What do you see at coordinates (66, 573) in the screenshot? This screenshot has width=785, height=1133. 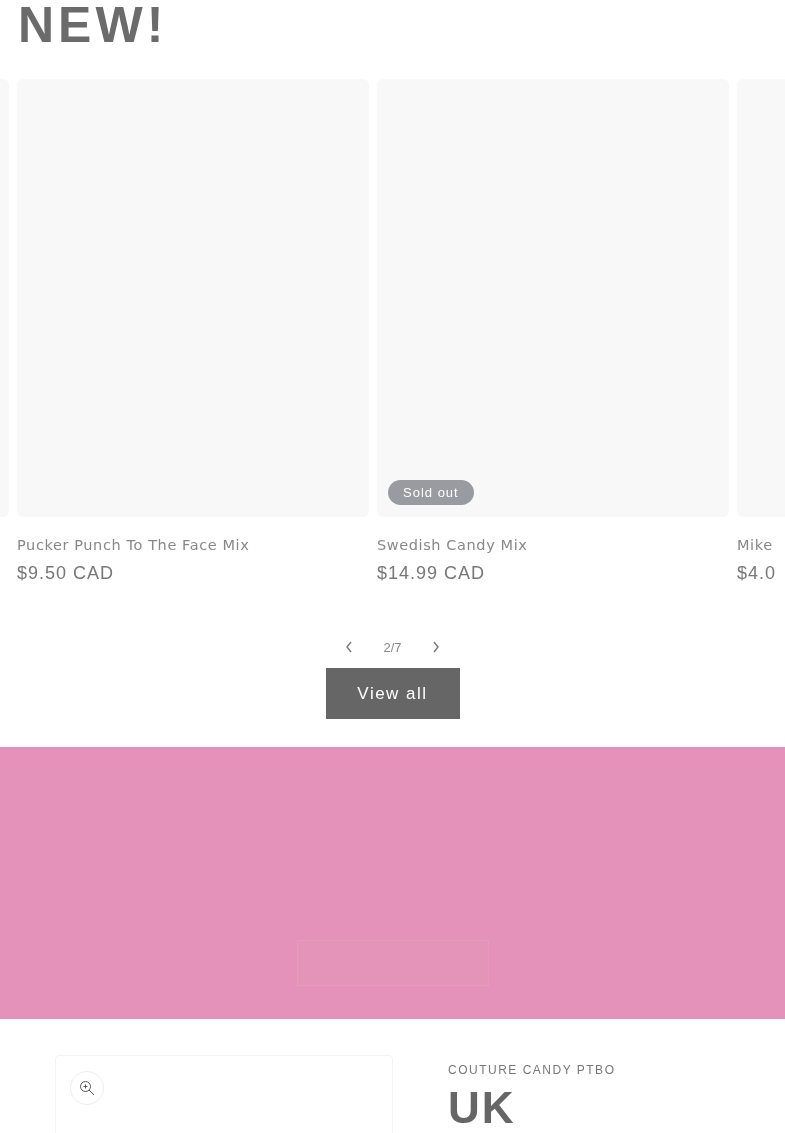 I see `product-price: $9.50 CAD` at bounding box center [66, 573].